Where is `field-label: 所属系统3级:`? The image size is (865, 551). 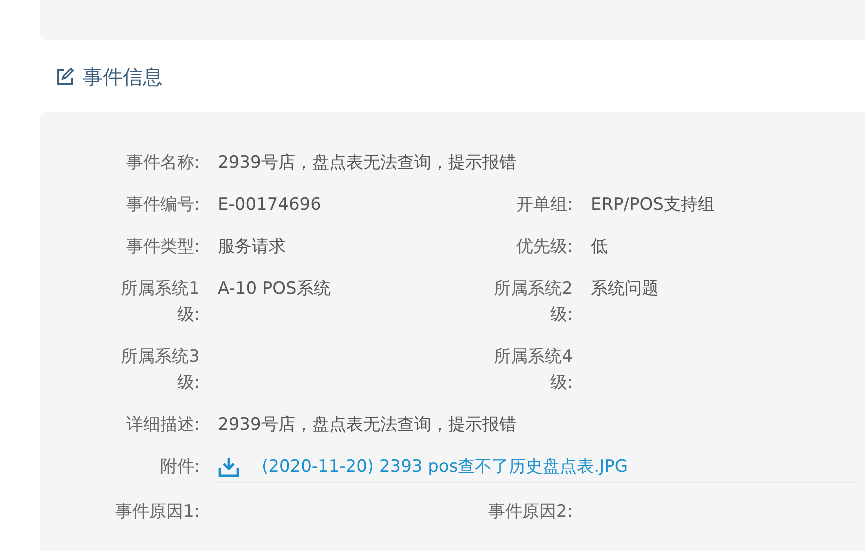 field-label: 所属系统3级: is located at coordinates (160, 370).